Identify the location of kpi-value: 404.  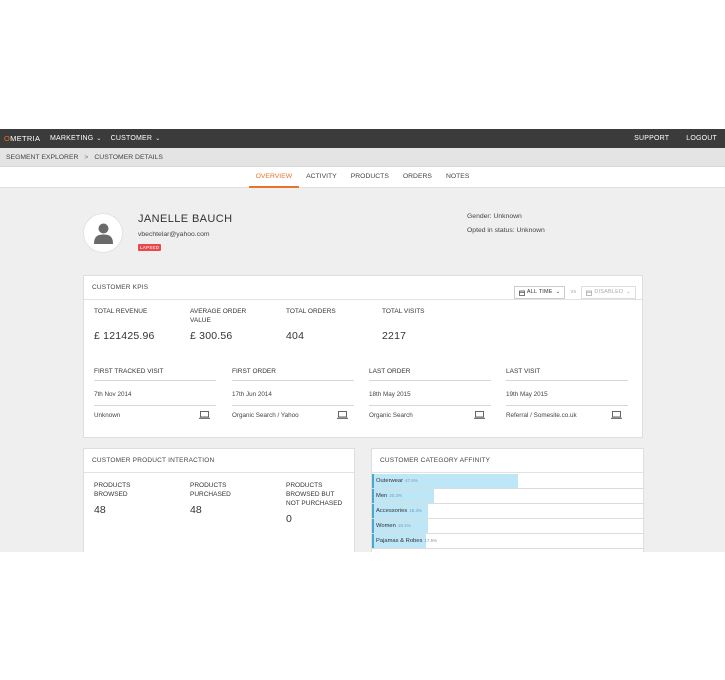
(295, 336).